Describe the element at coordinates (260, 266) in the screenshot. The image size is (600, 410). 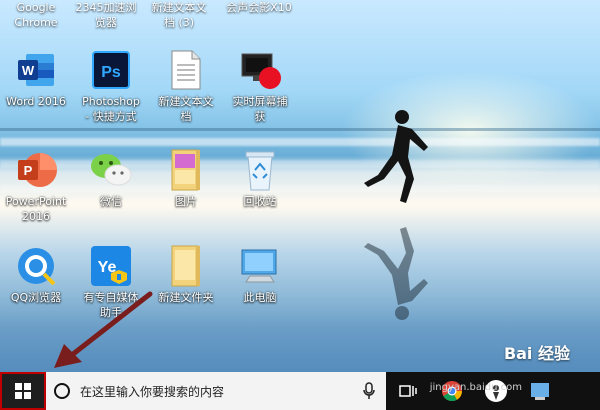
I see `this-pc-icon` at that location.